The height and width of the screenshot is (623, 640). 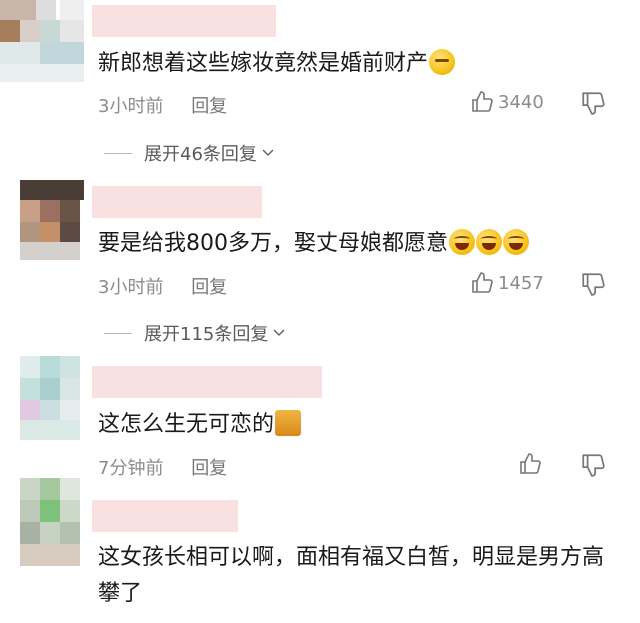 I want to click on like-button: 3440, so click(x=507, y=102).